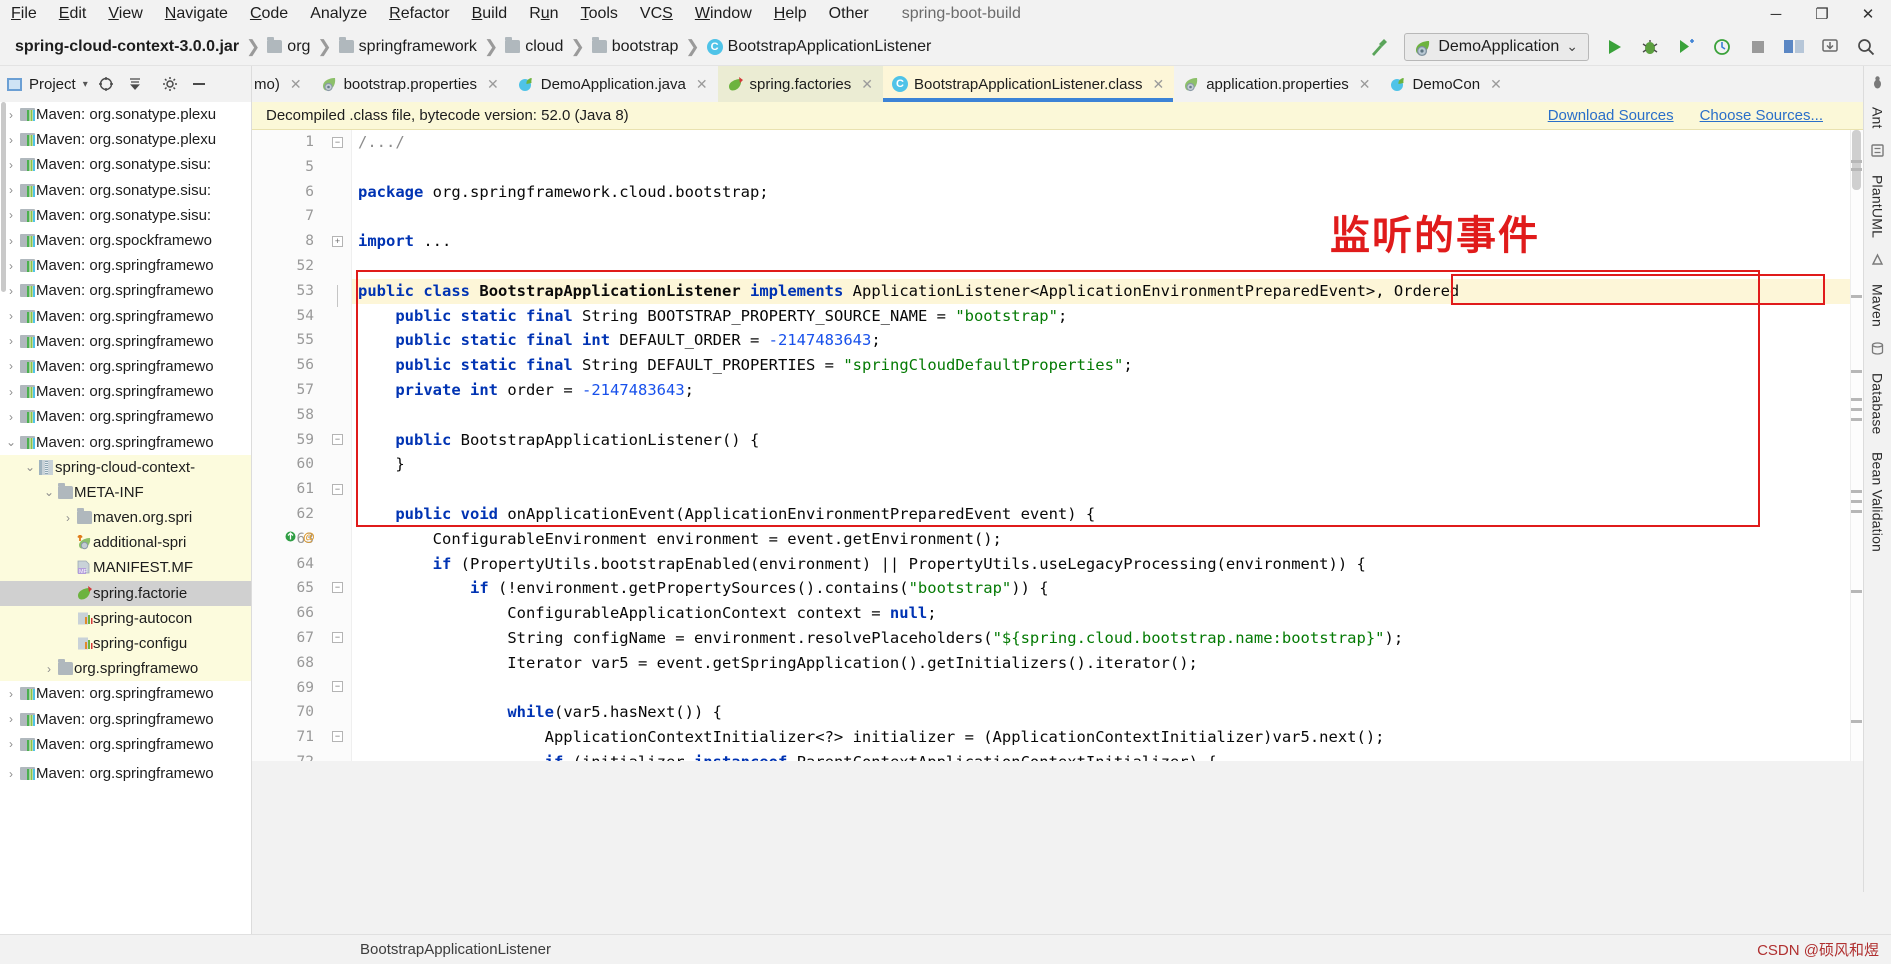 The width and height of the screenshot is (1891, 964). I want to click on override-marker-icon, so click(290, 538).